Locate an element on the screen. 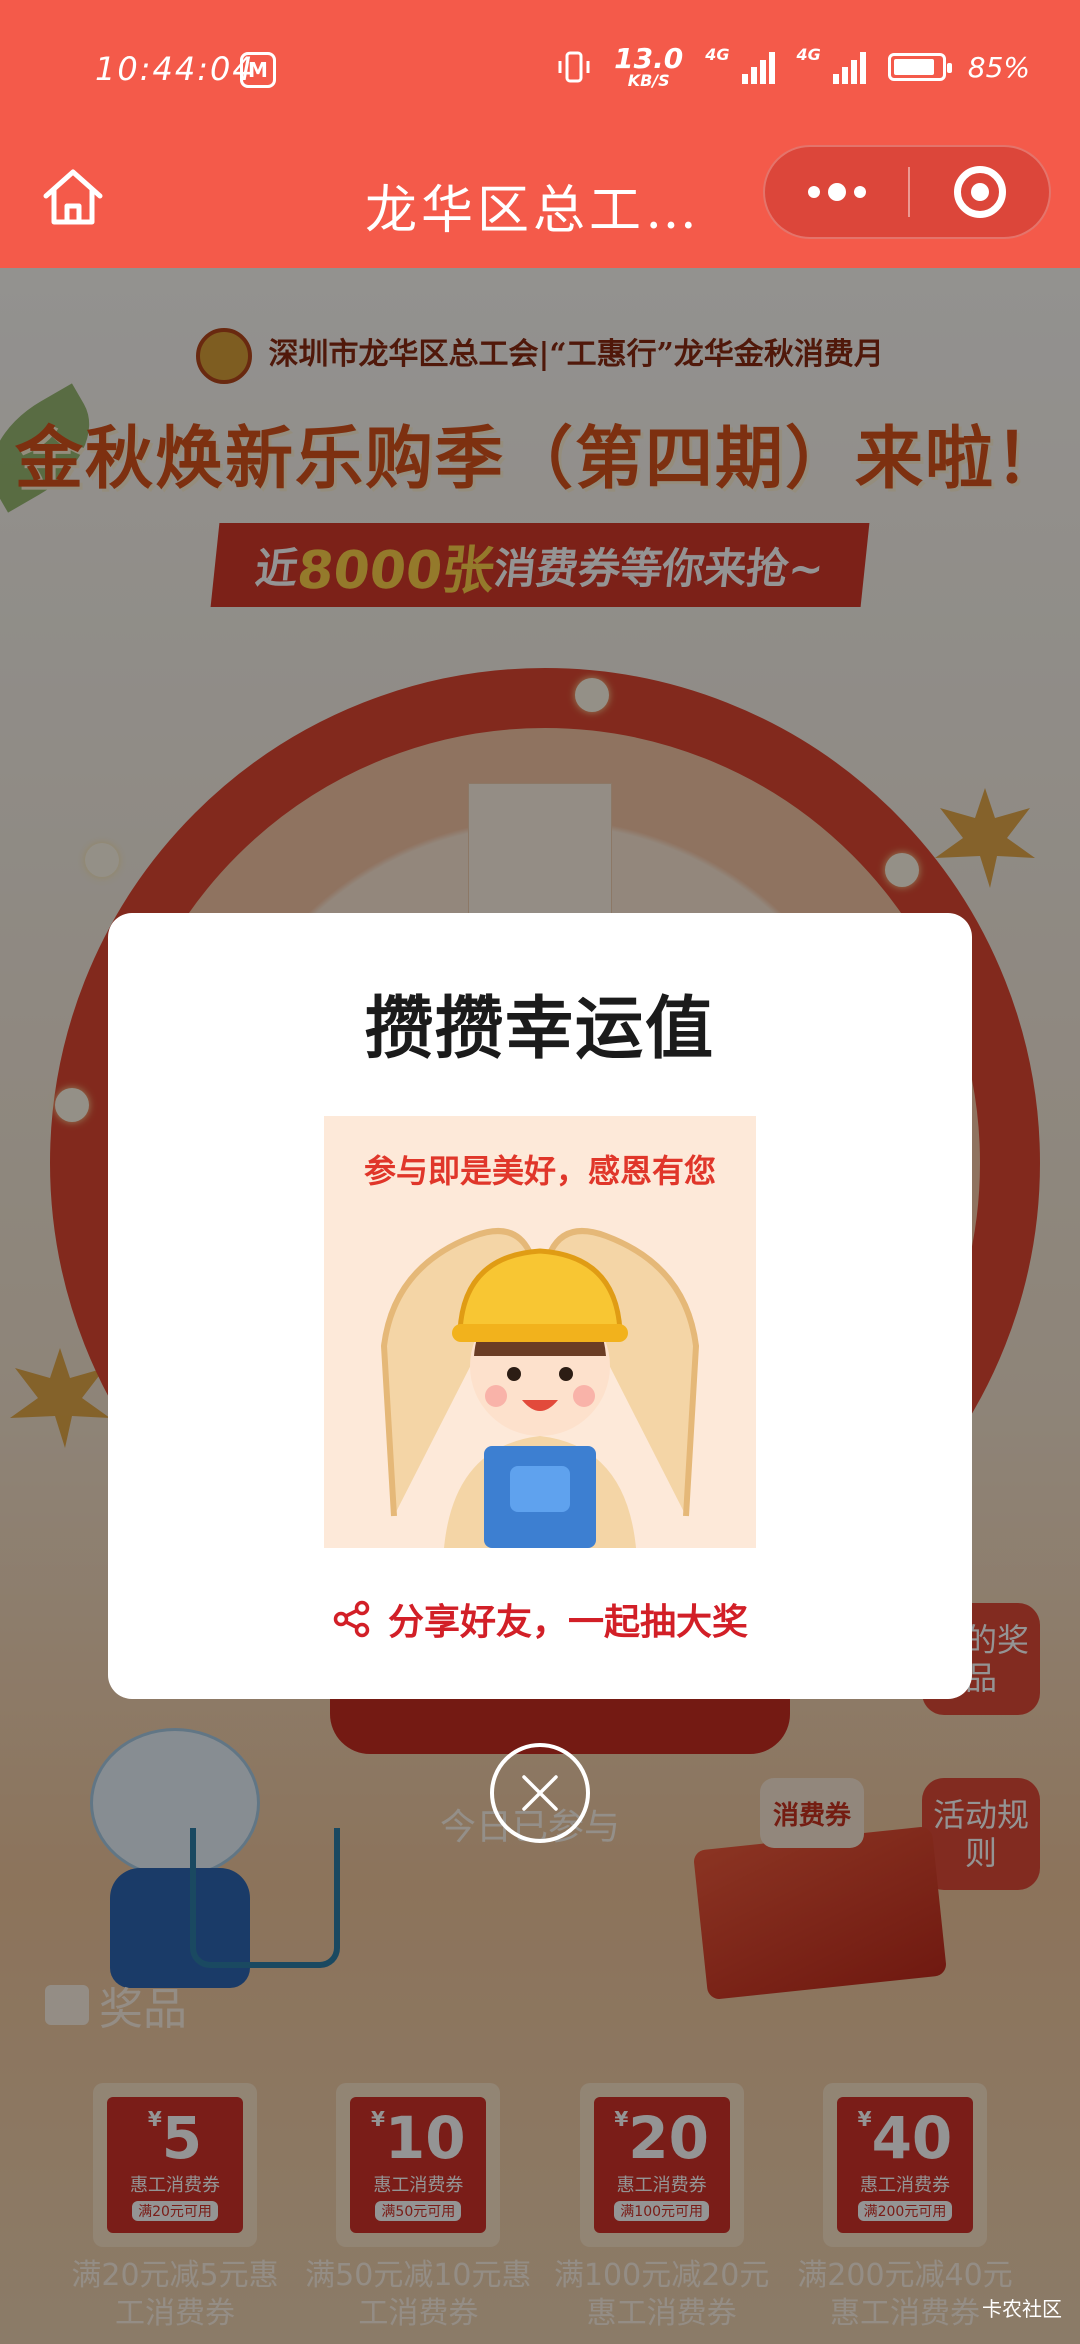  dialog-title: 攒攒幸运值 is located at coordinates (539, 1029).